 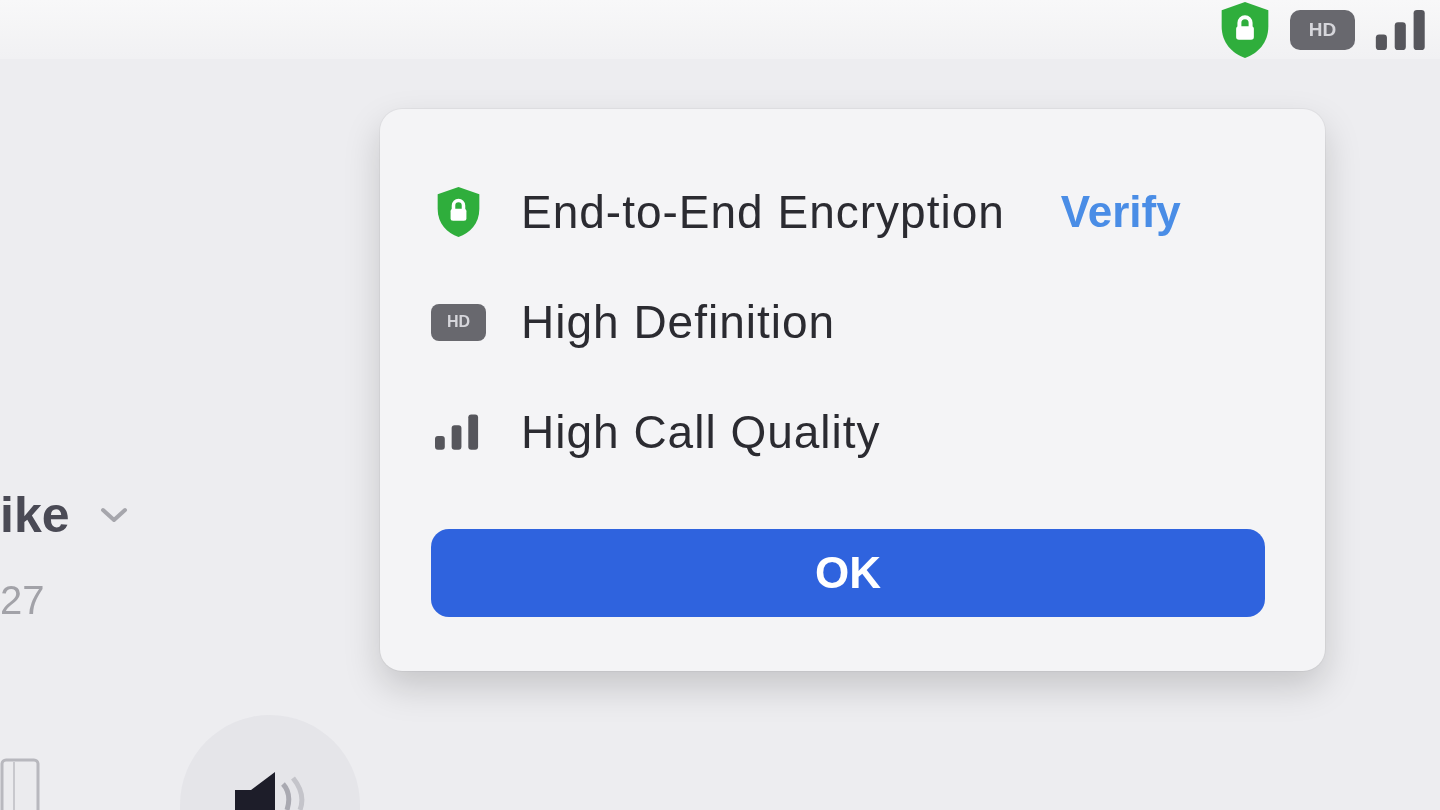 I want to click on feature-label: High Definition, so click(x=678, y=322).